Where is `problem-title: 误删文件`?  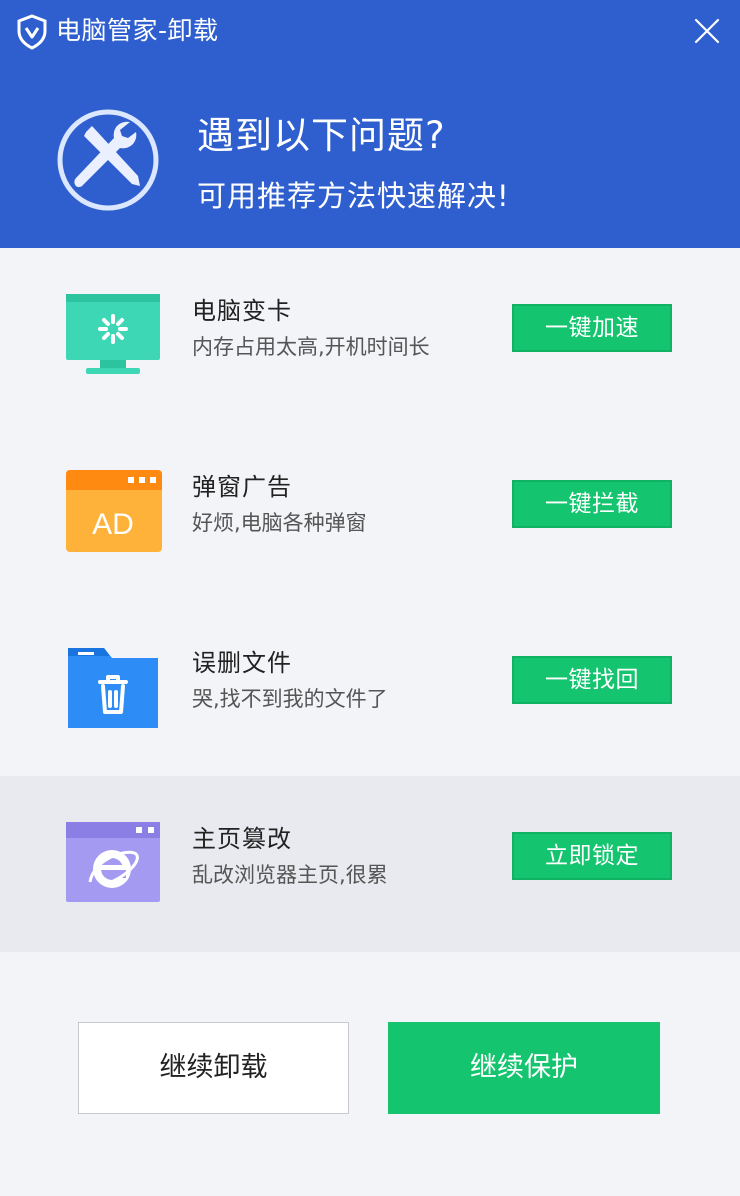 problem-title: 误删文件 is located at coordinates (242, 663).